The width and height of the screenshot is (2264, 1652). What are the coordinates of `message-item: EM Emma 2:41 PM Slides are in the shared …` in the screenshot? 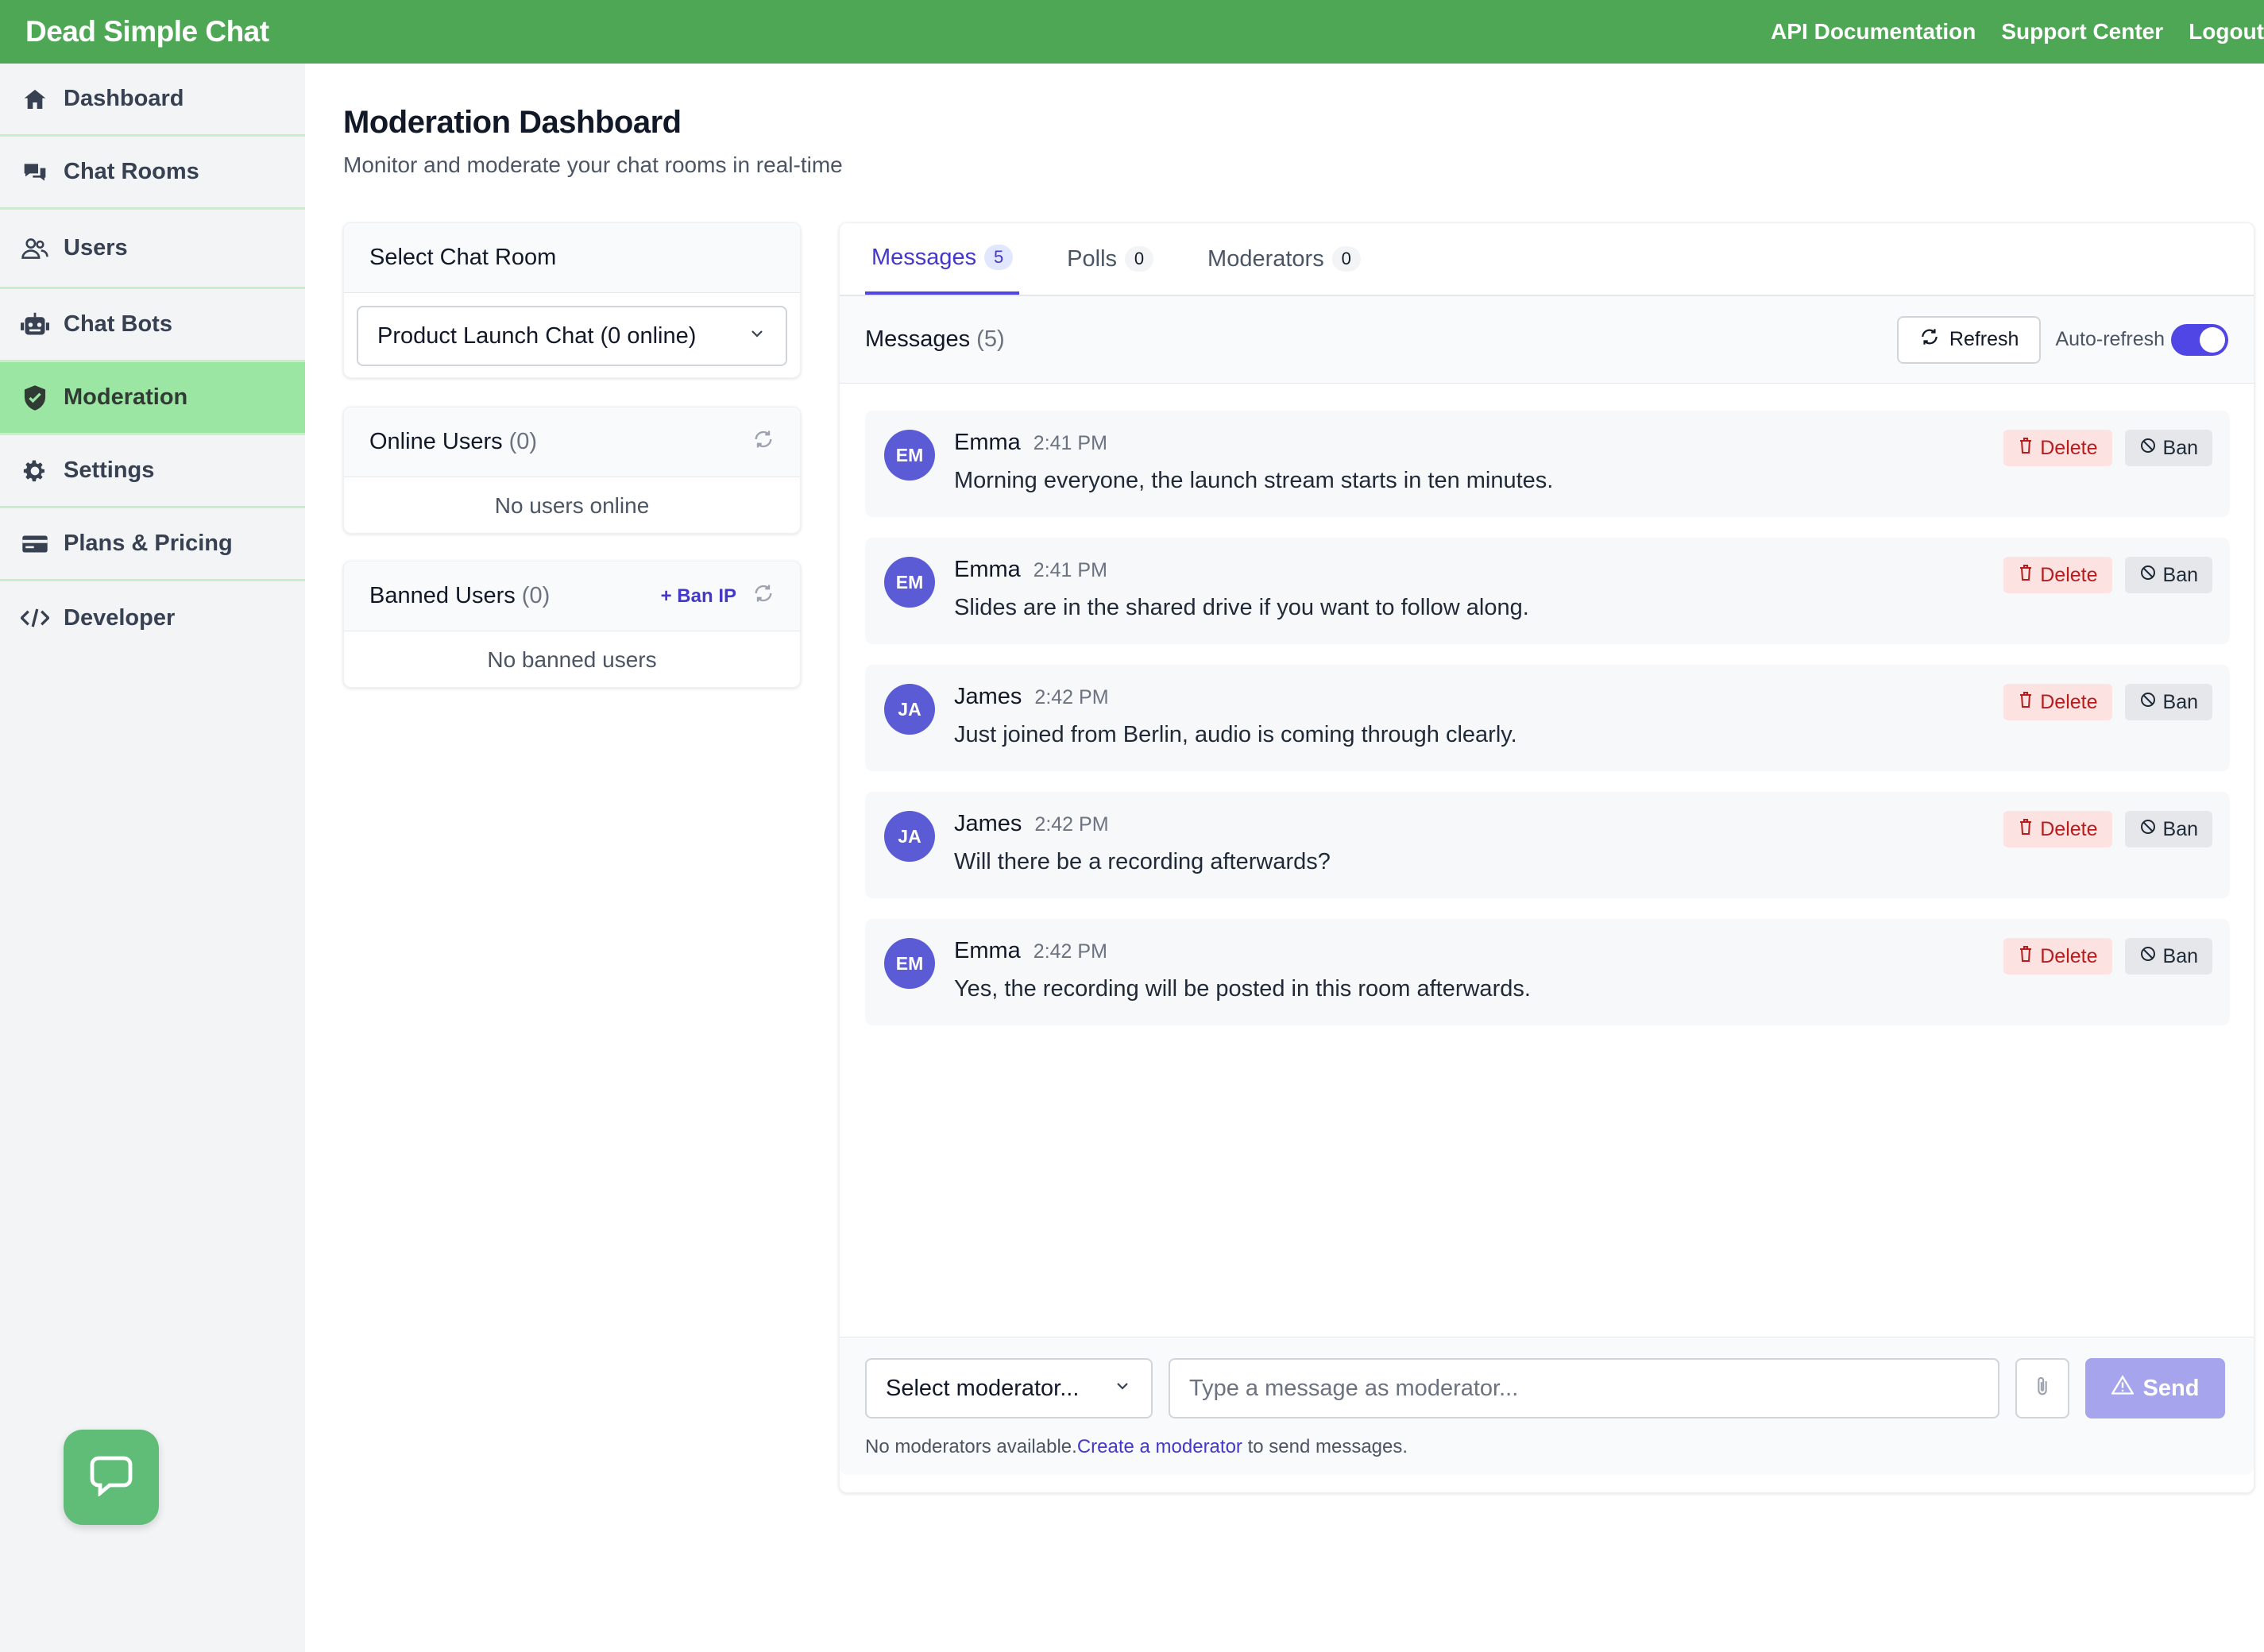 It's located at (1548, 591).